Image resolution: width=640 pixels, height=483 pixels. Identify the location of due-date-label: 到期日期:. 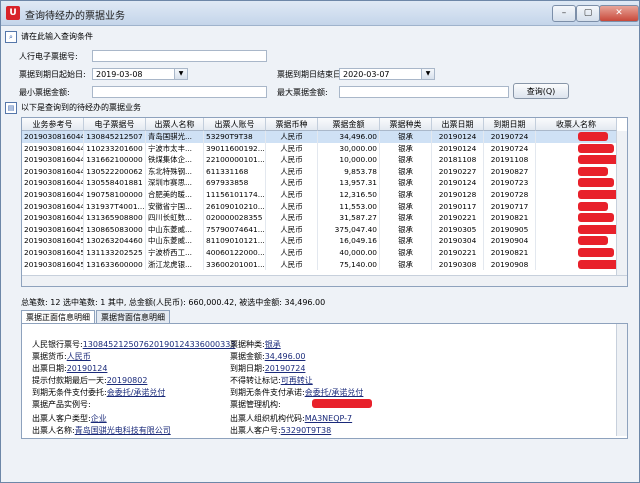
(247, 368).